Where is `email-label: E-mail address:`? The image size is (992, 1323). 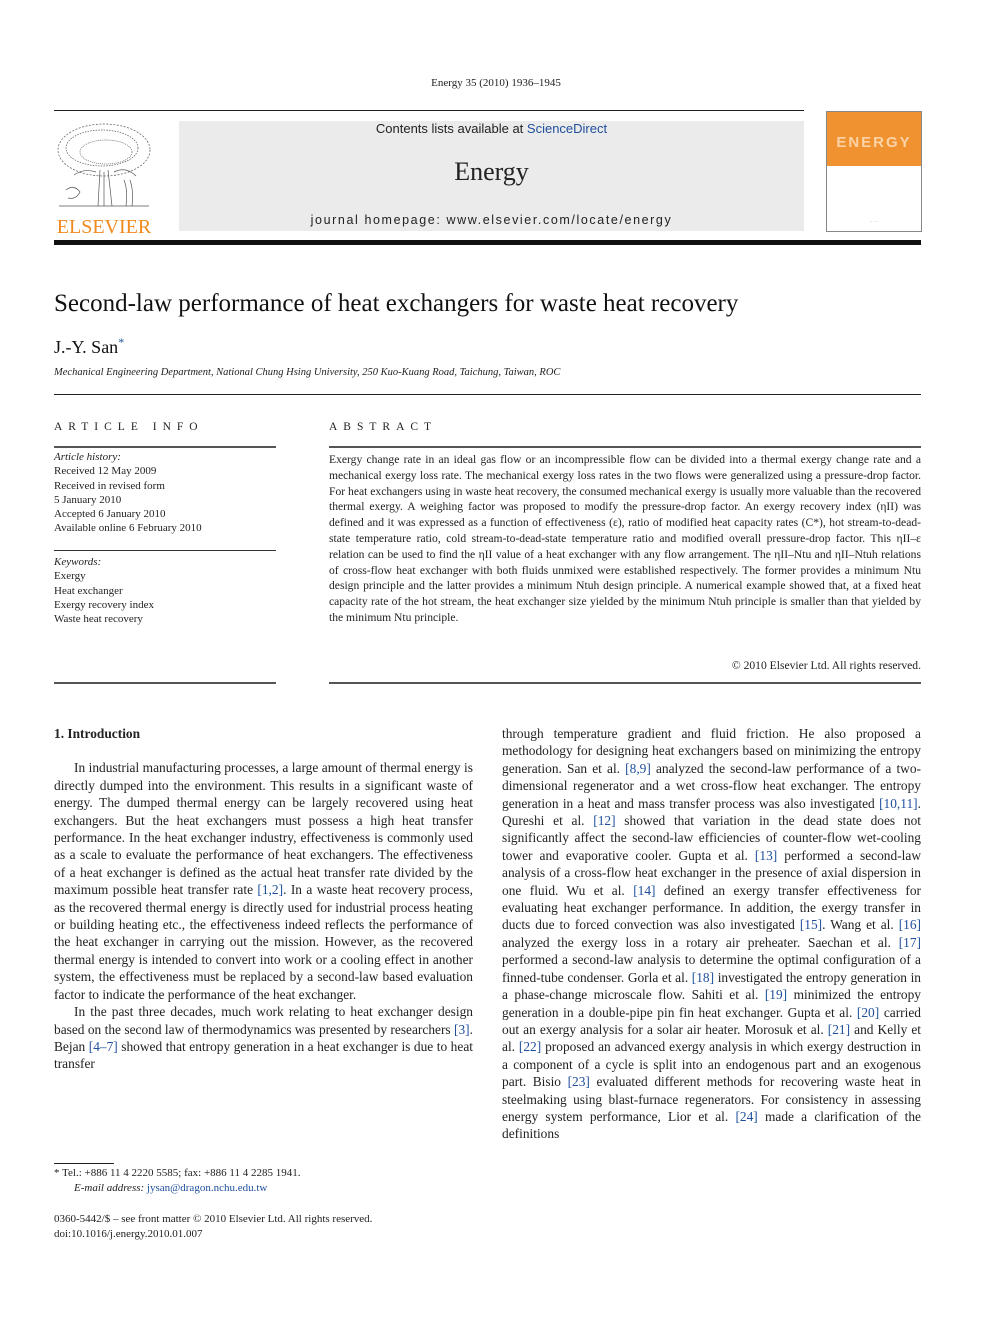 email-label: E-mail address: is located at coordinates (110, 1188).